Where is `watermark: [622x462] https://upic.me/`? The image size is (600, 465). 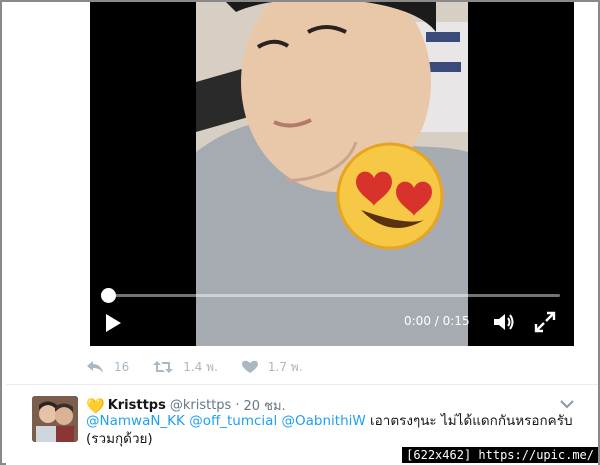 watermark: [622x462] https://upic.me/ is located at coordinates (500, 455).